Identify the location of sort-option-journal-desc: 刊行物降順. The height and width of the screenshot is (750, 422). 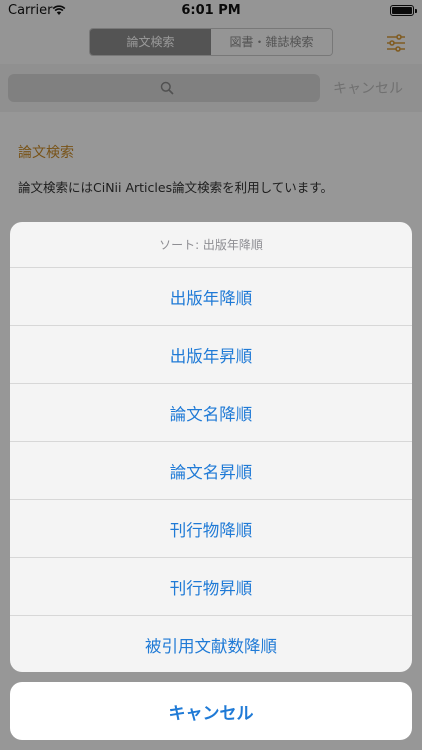
(211, 529).